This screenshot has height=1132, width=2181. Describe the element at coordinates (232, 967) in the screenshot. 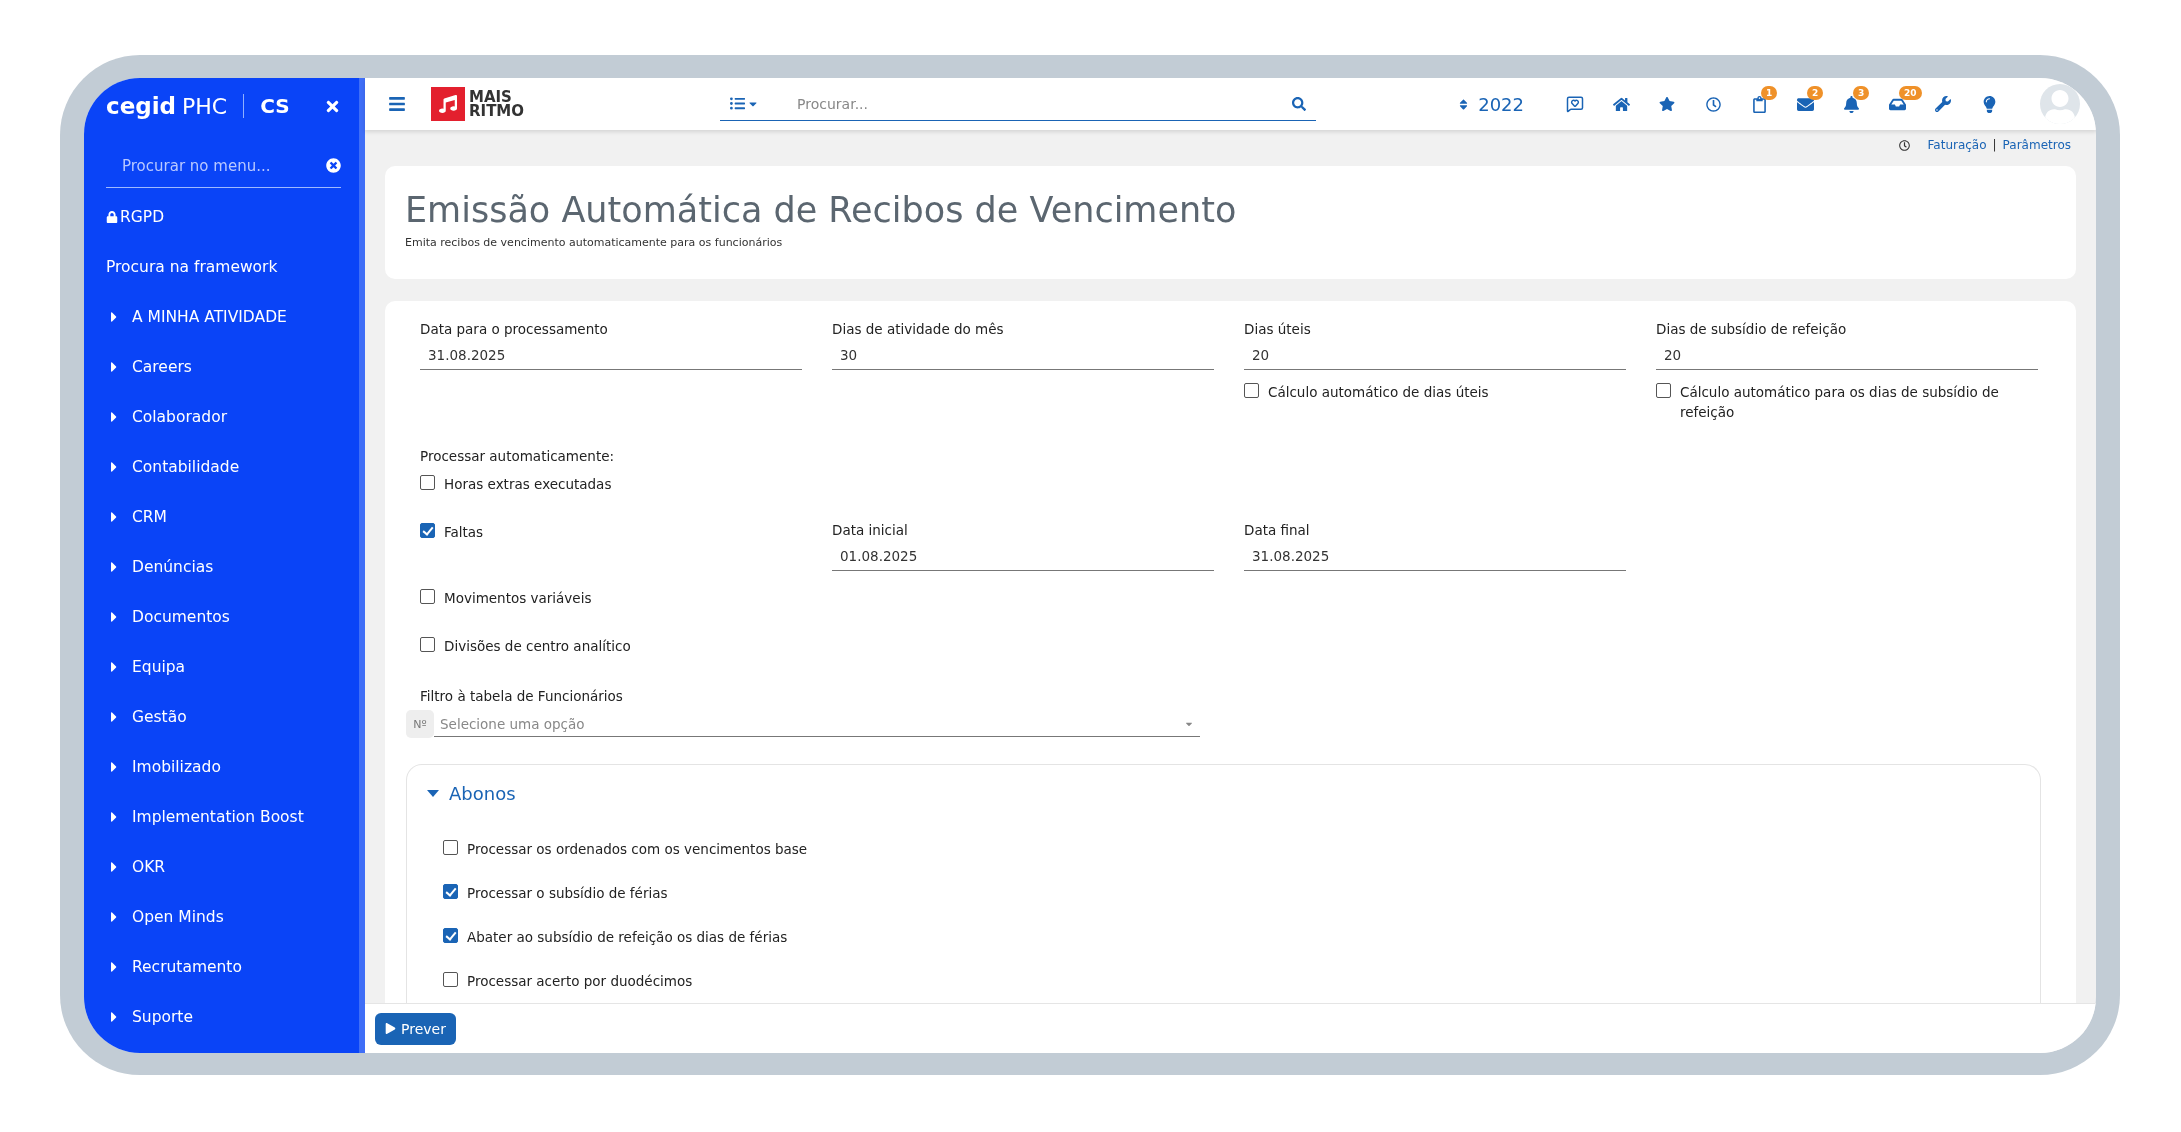

I see `menu-item: Recrutamento` at that location.